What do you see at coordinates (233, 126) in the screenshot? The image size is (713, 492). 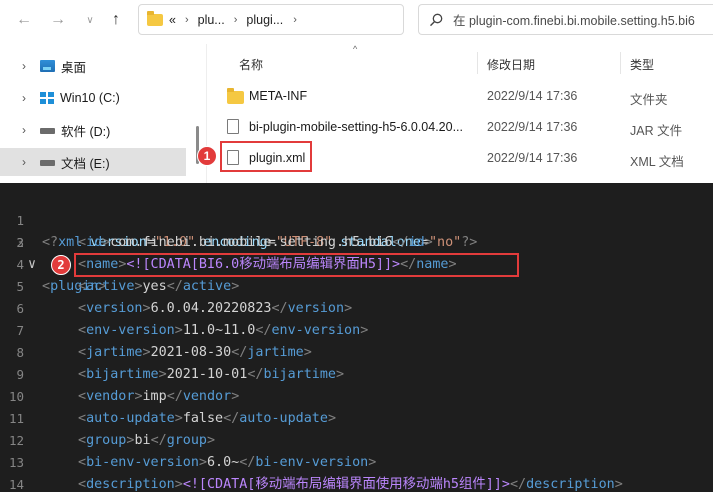 I see `file-icon` at bounding box center [233, 126].